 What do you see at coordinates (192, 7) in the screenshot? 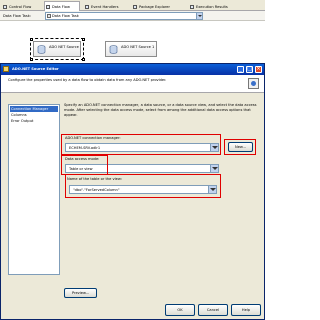
I see `execution-results-icon` at bounding box center [192, 7].